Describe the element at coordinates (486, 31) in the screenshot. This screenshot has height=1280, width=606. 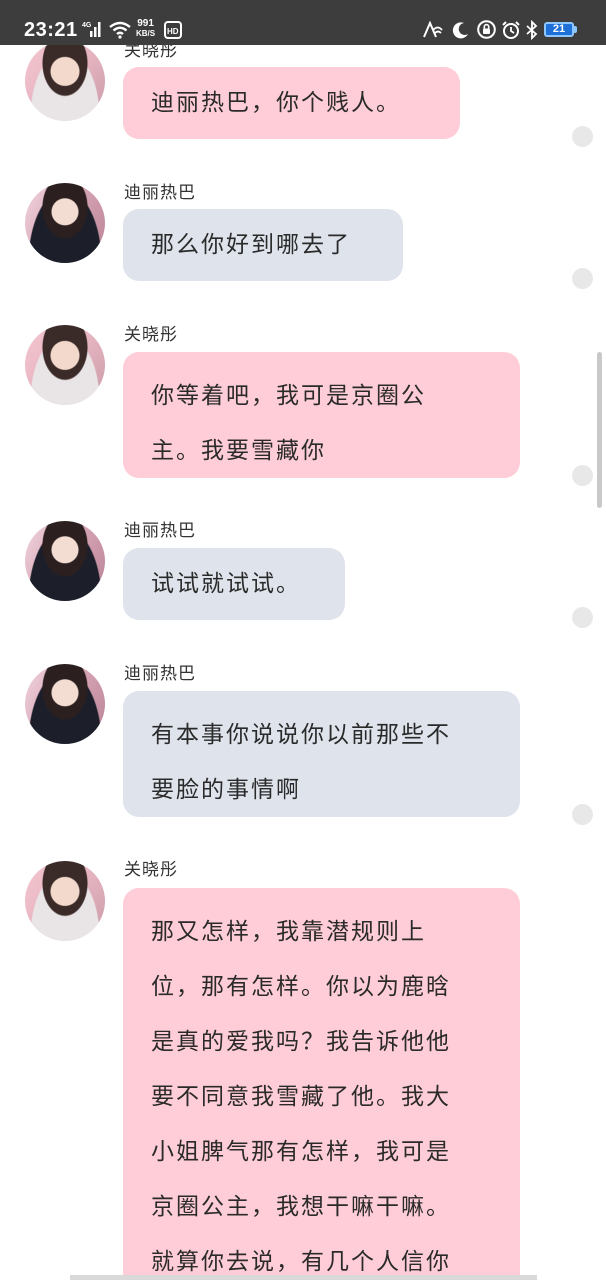
I see `lock-icon` at that location.